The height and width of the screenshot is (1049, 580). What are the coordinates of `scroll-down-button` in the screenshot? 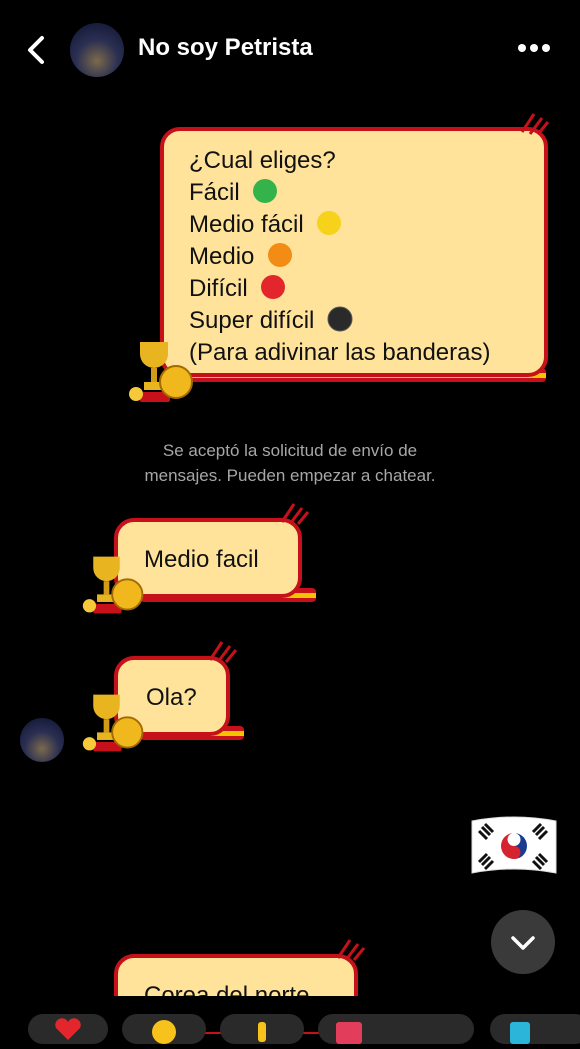 It's located at (523, 942).